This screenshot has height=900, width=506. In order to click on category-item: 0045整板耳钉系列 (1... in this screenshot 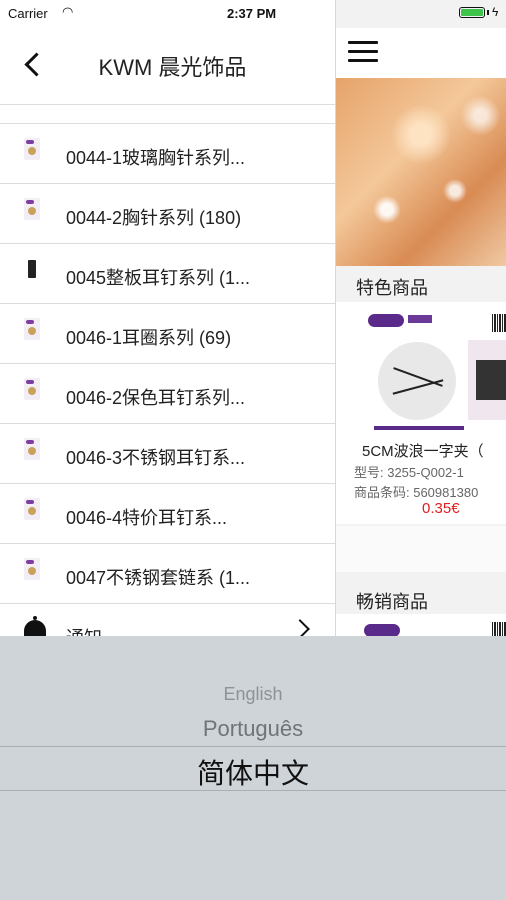, I will do `click(167, 274)`.